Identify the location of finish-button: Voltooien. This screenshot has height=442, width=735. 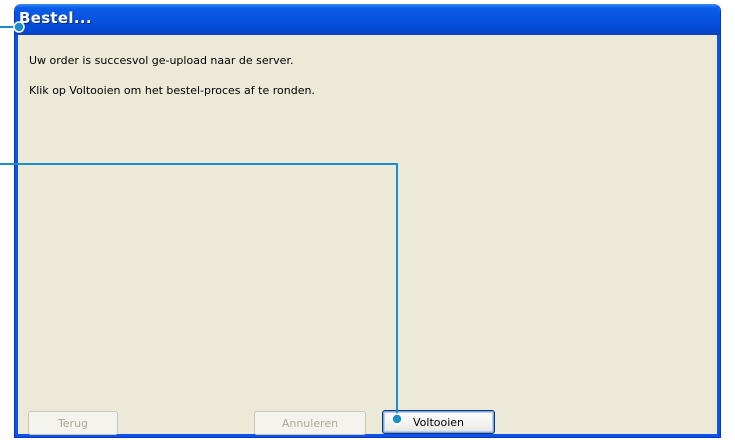
(438, 422).